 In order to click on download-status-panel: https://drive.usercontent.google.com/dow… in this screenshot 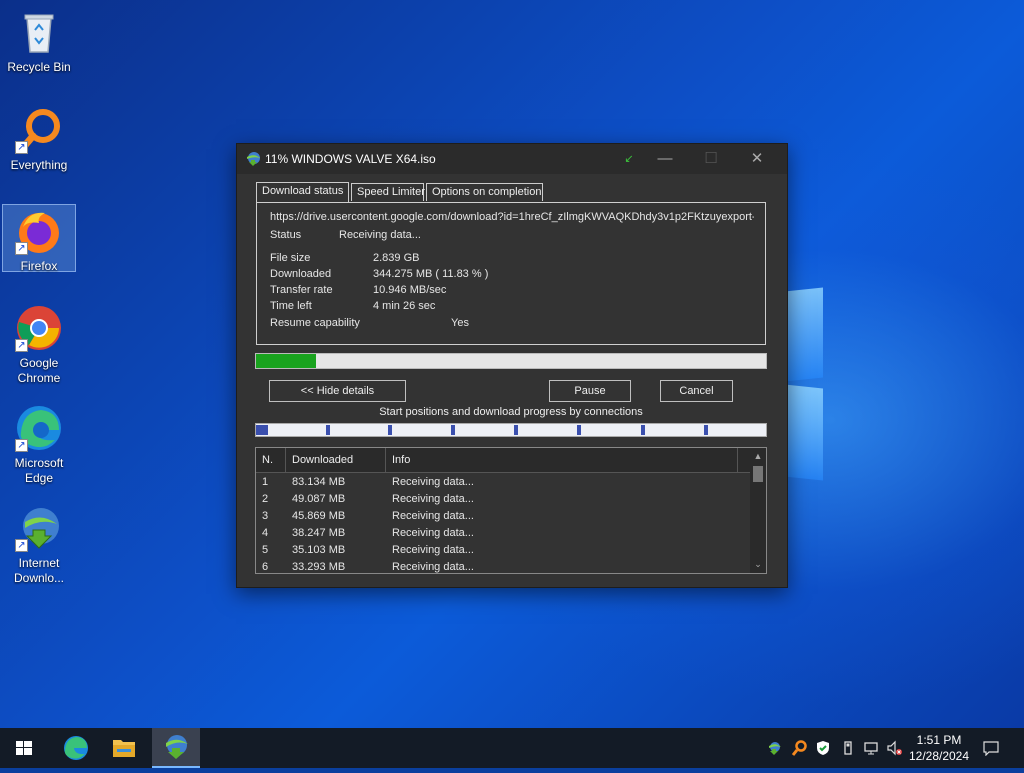, I will do `click(511, 273)`.